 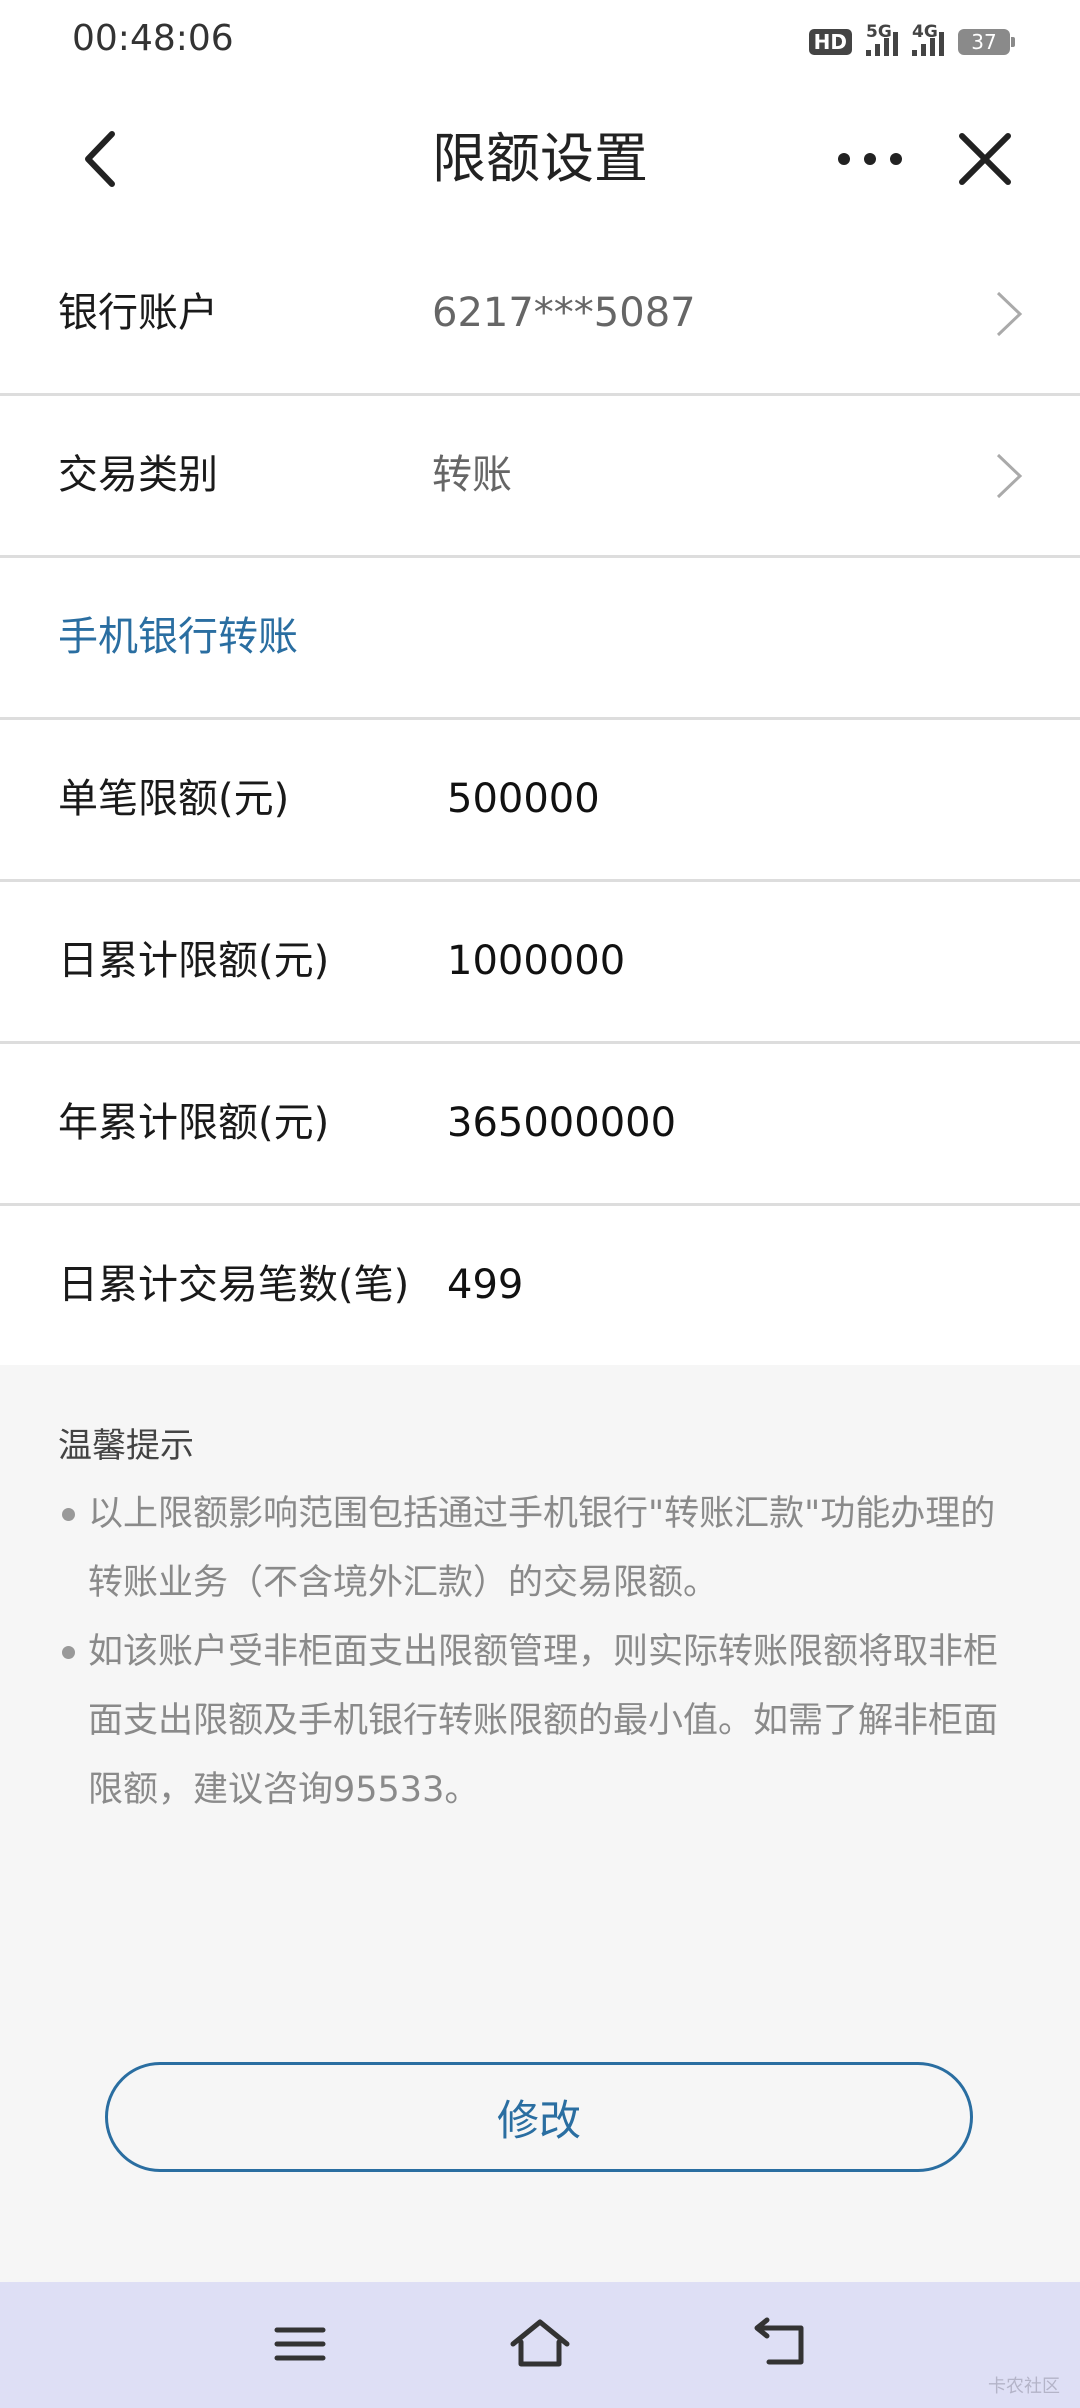 I want to click on status-icons: HD 5G 4G 37, so click(x=911, y=42).